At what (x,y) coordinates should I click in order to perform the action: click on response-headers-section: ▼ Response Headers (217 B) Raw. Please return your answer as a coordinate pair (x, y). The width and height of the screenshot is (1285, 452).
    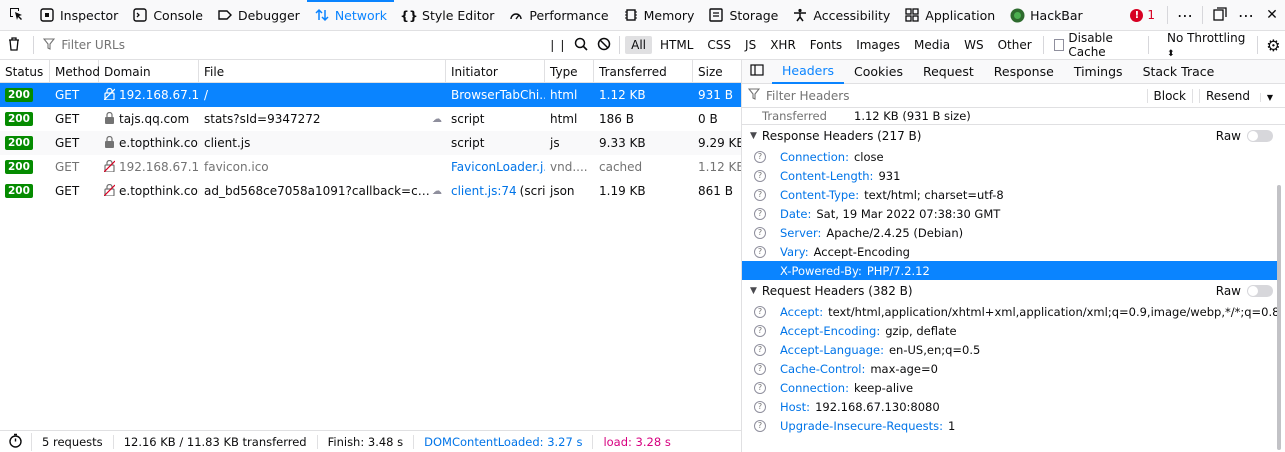
    Looking at the image, I should click on (1013, 136).